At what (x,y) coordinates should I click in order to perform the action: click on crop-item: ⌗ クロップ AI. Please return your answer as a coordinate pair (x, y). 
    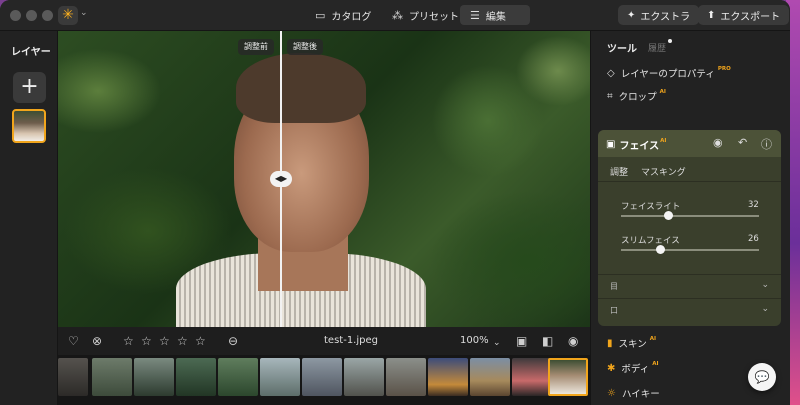
    Looking at the image, I should click on (636, 96).